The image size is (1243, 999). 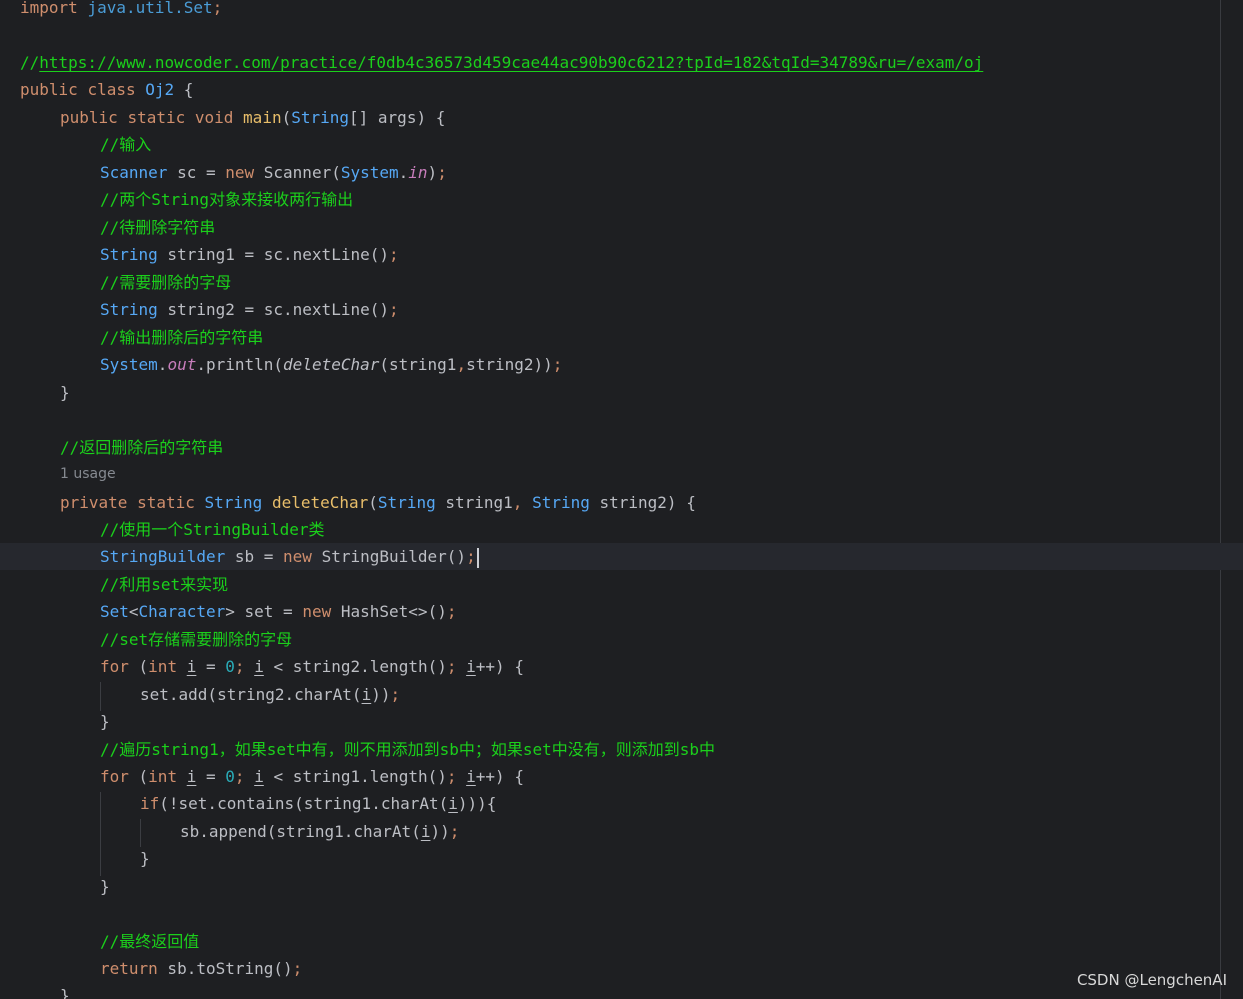 What do you see at coordinates (477, 803) in the screenshot?
I see `code-text: ))){` at bounding box center [477, 803].